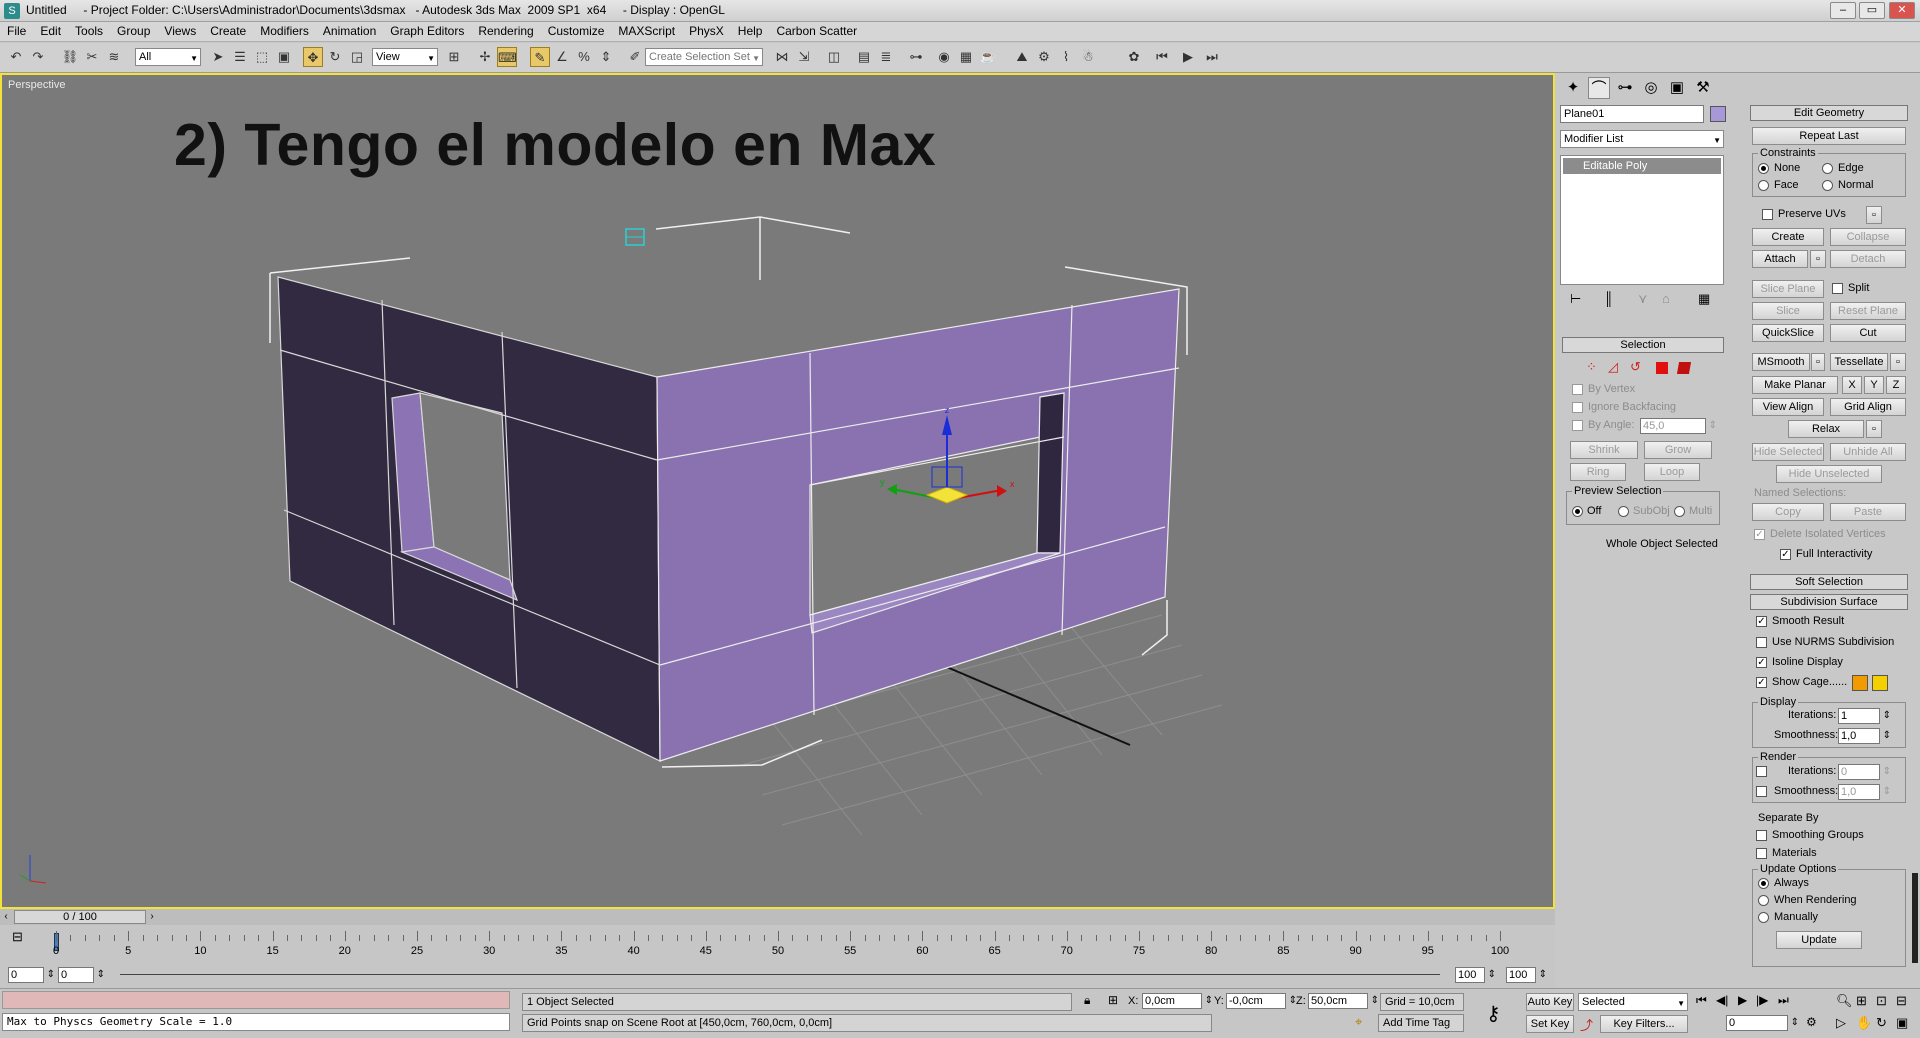 This screenshot has width=1920, height=1038. Describe the element at coordinates (427, 30) in the screenshot. I see `menu-graph-editors: Graph Editors` at that location.